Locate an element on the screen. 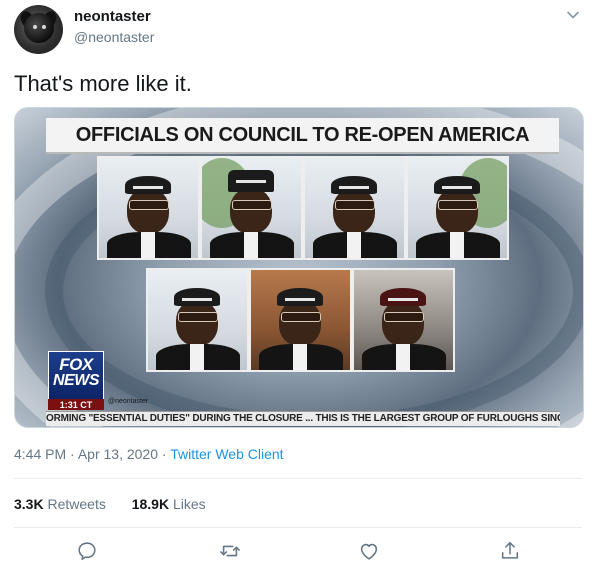  retweet-icon is located at coordinates (231, 552).